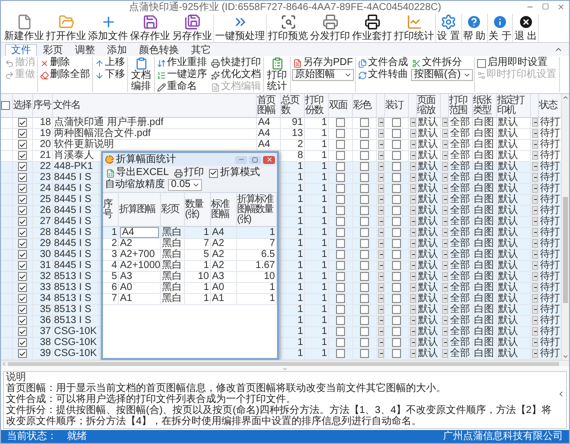 The height and width of the screenshot is (444, 570). Describe the element at coordinates (285, 363) in the screenshot. I see `horizontal-scrollbar` at that location.